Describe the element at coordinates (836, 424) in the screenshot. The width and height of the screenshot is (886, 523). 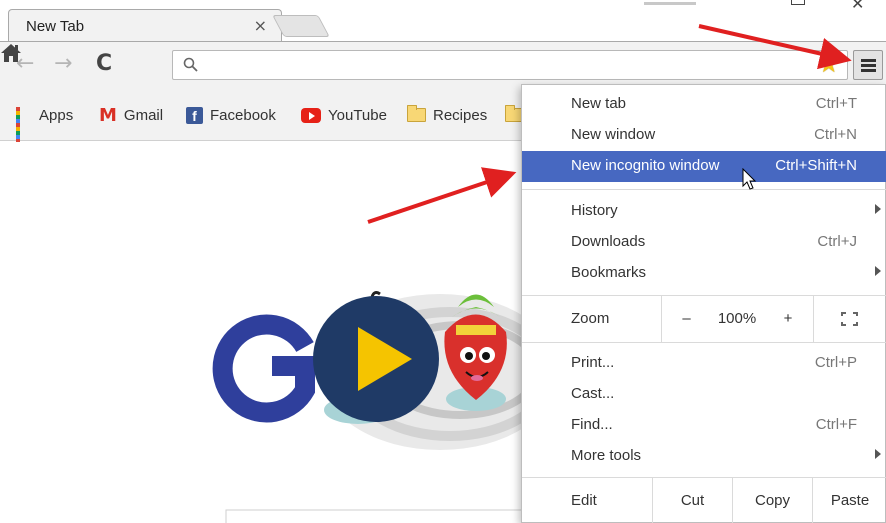
I see `menu-item-shortcut: Ctrl+F` at that location.